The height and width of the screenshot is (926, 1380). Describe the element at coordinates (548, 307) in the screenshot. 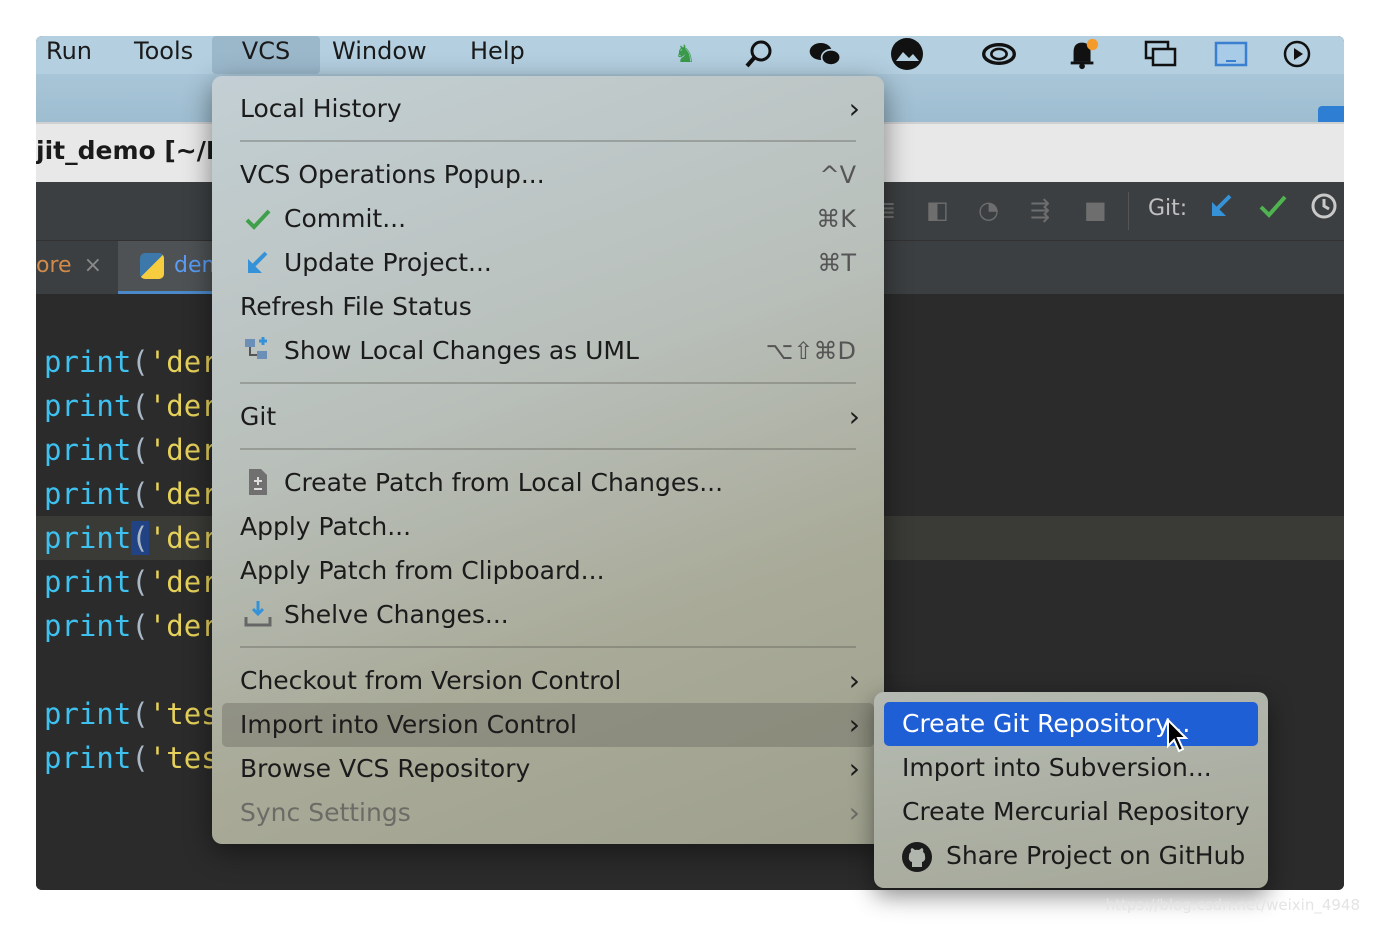

I see `menu-item-refresh-file-status: Refresh File Status` at that location.